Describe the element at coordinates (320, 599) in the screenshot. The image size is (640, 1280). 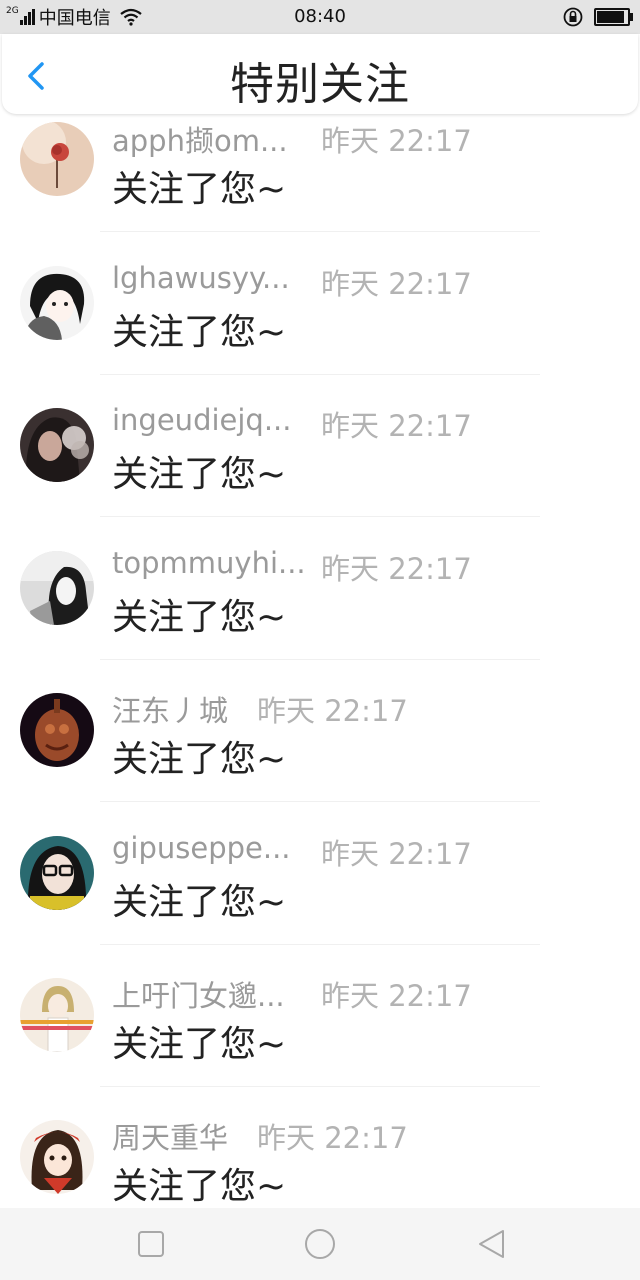
I see `list-item: topmmuyhi... 昨天 22:17 关注了您~` at that location.